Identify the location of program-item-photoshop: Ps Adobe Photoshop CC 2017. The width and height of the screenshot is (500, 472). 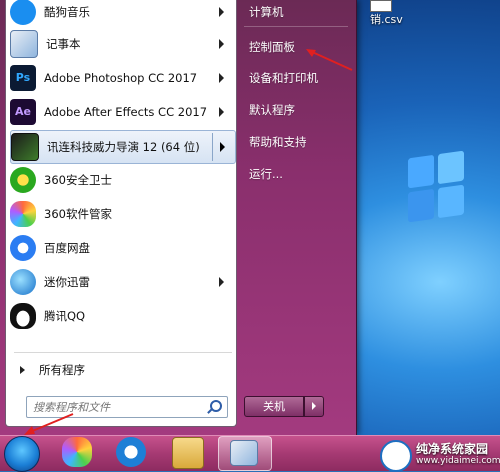
(122, 78).